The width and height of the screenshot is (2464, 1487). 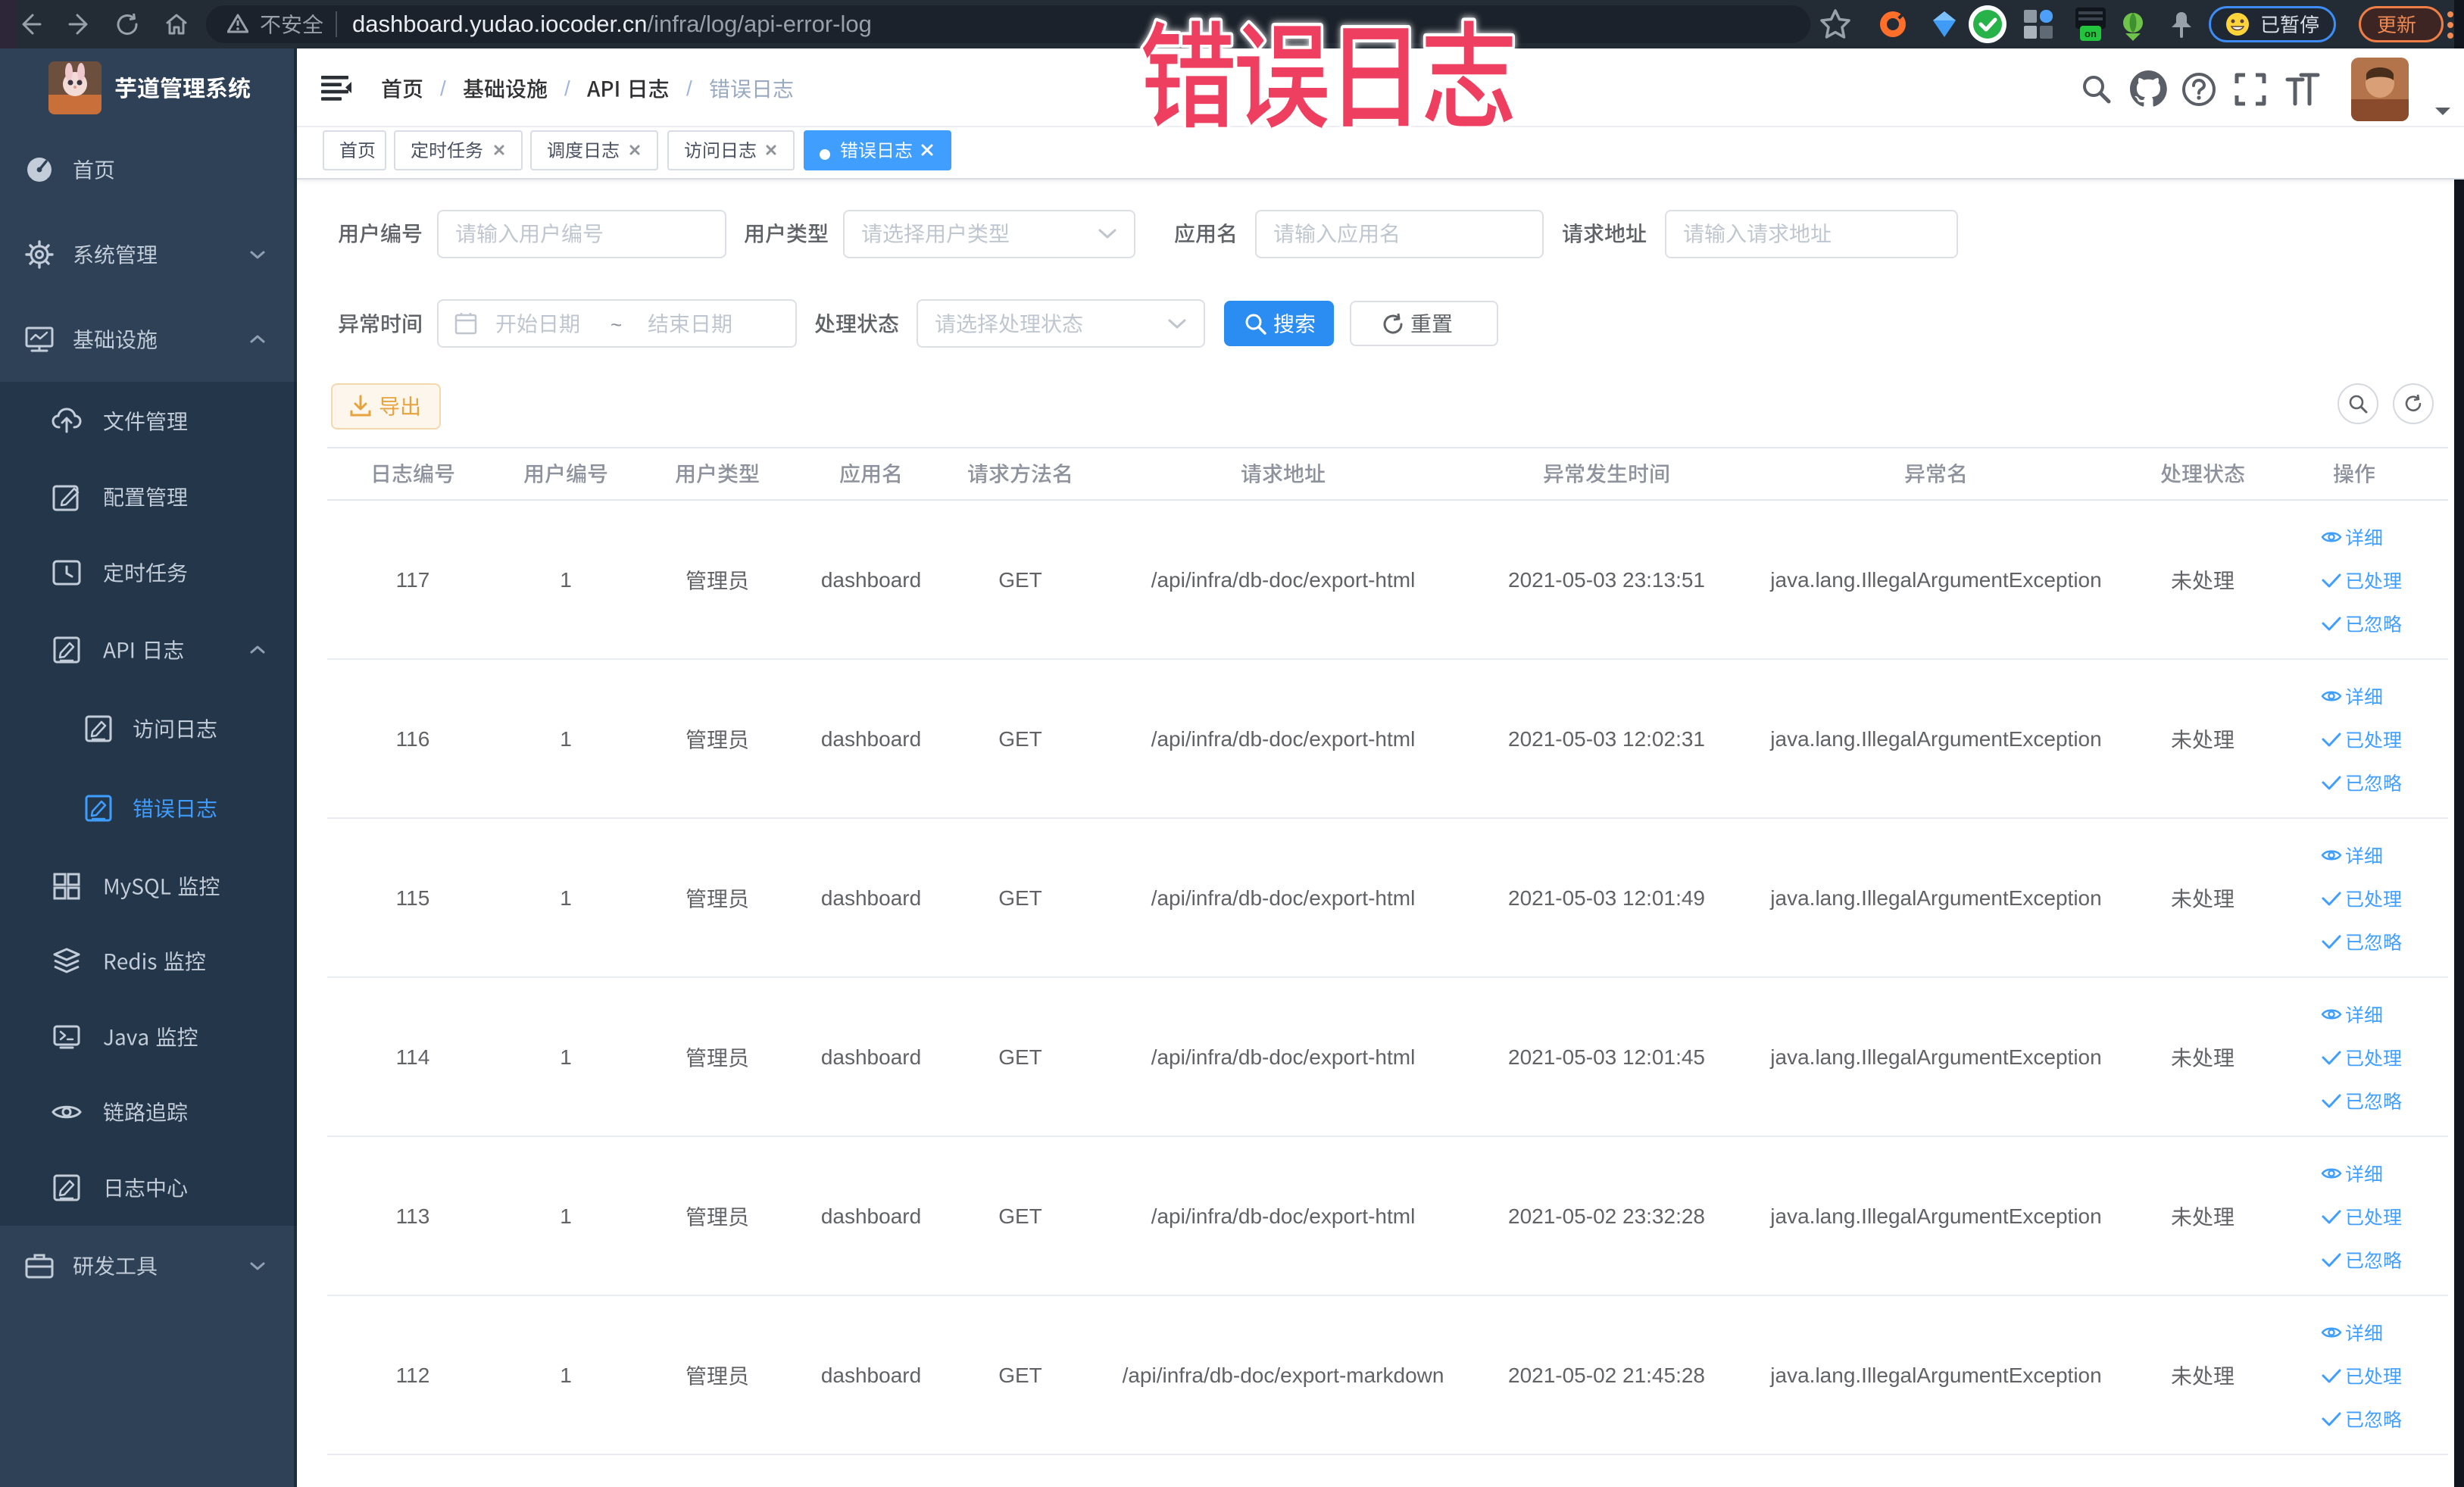 What do you see at coordinates (2091, 33) in the screenshot?
I see `svg-text: on` at bounding box center [2091, 33].